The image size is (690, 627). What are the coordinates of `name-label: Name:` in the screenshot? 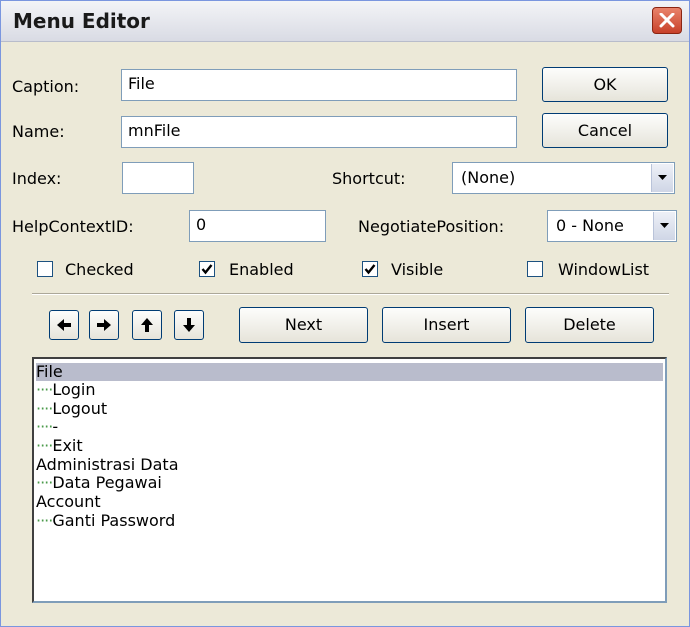 It's located at (38, 131).